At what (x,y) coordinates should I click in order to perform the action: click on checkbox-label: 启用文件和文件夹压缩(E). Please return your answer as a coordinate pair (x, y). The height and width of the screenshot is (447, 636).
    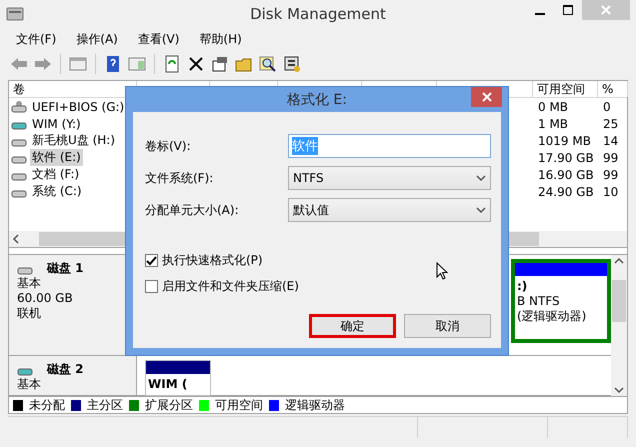
    Looking at the image, I should click on (230, 286).